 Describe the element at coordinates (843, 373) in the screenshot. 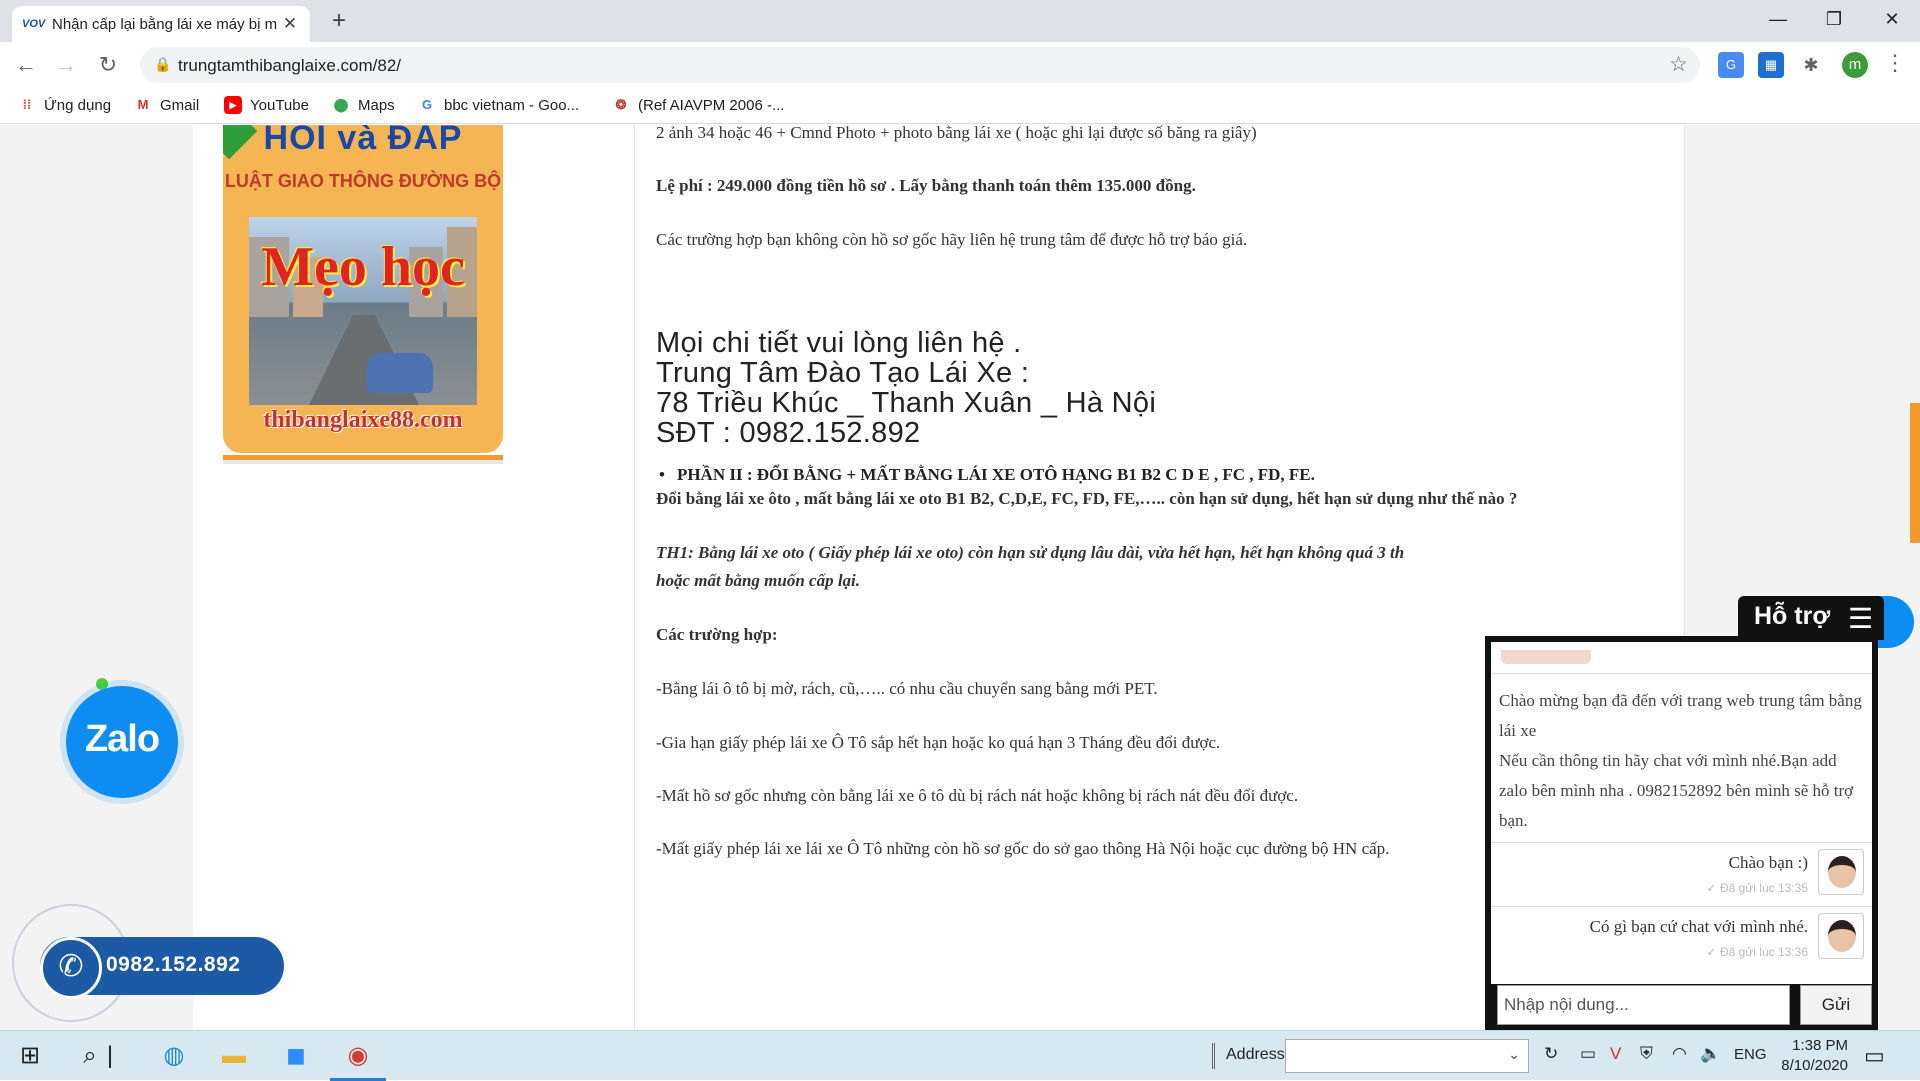

I see `contact-line: Trung Tâm Đào Tạo Lái Xe :` at that location.